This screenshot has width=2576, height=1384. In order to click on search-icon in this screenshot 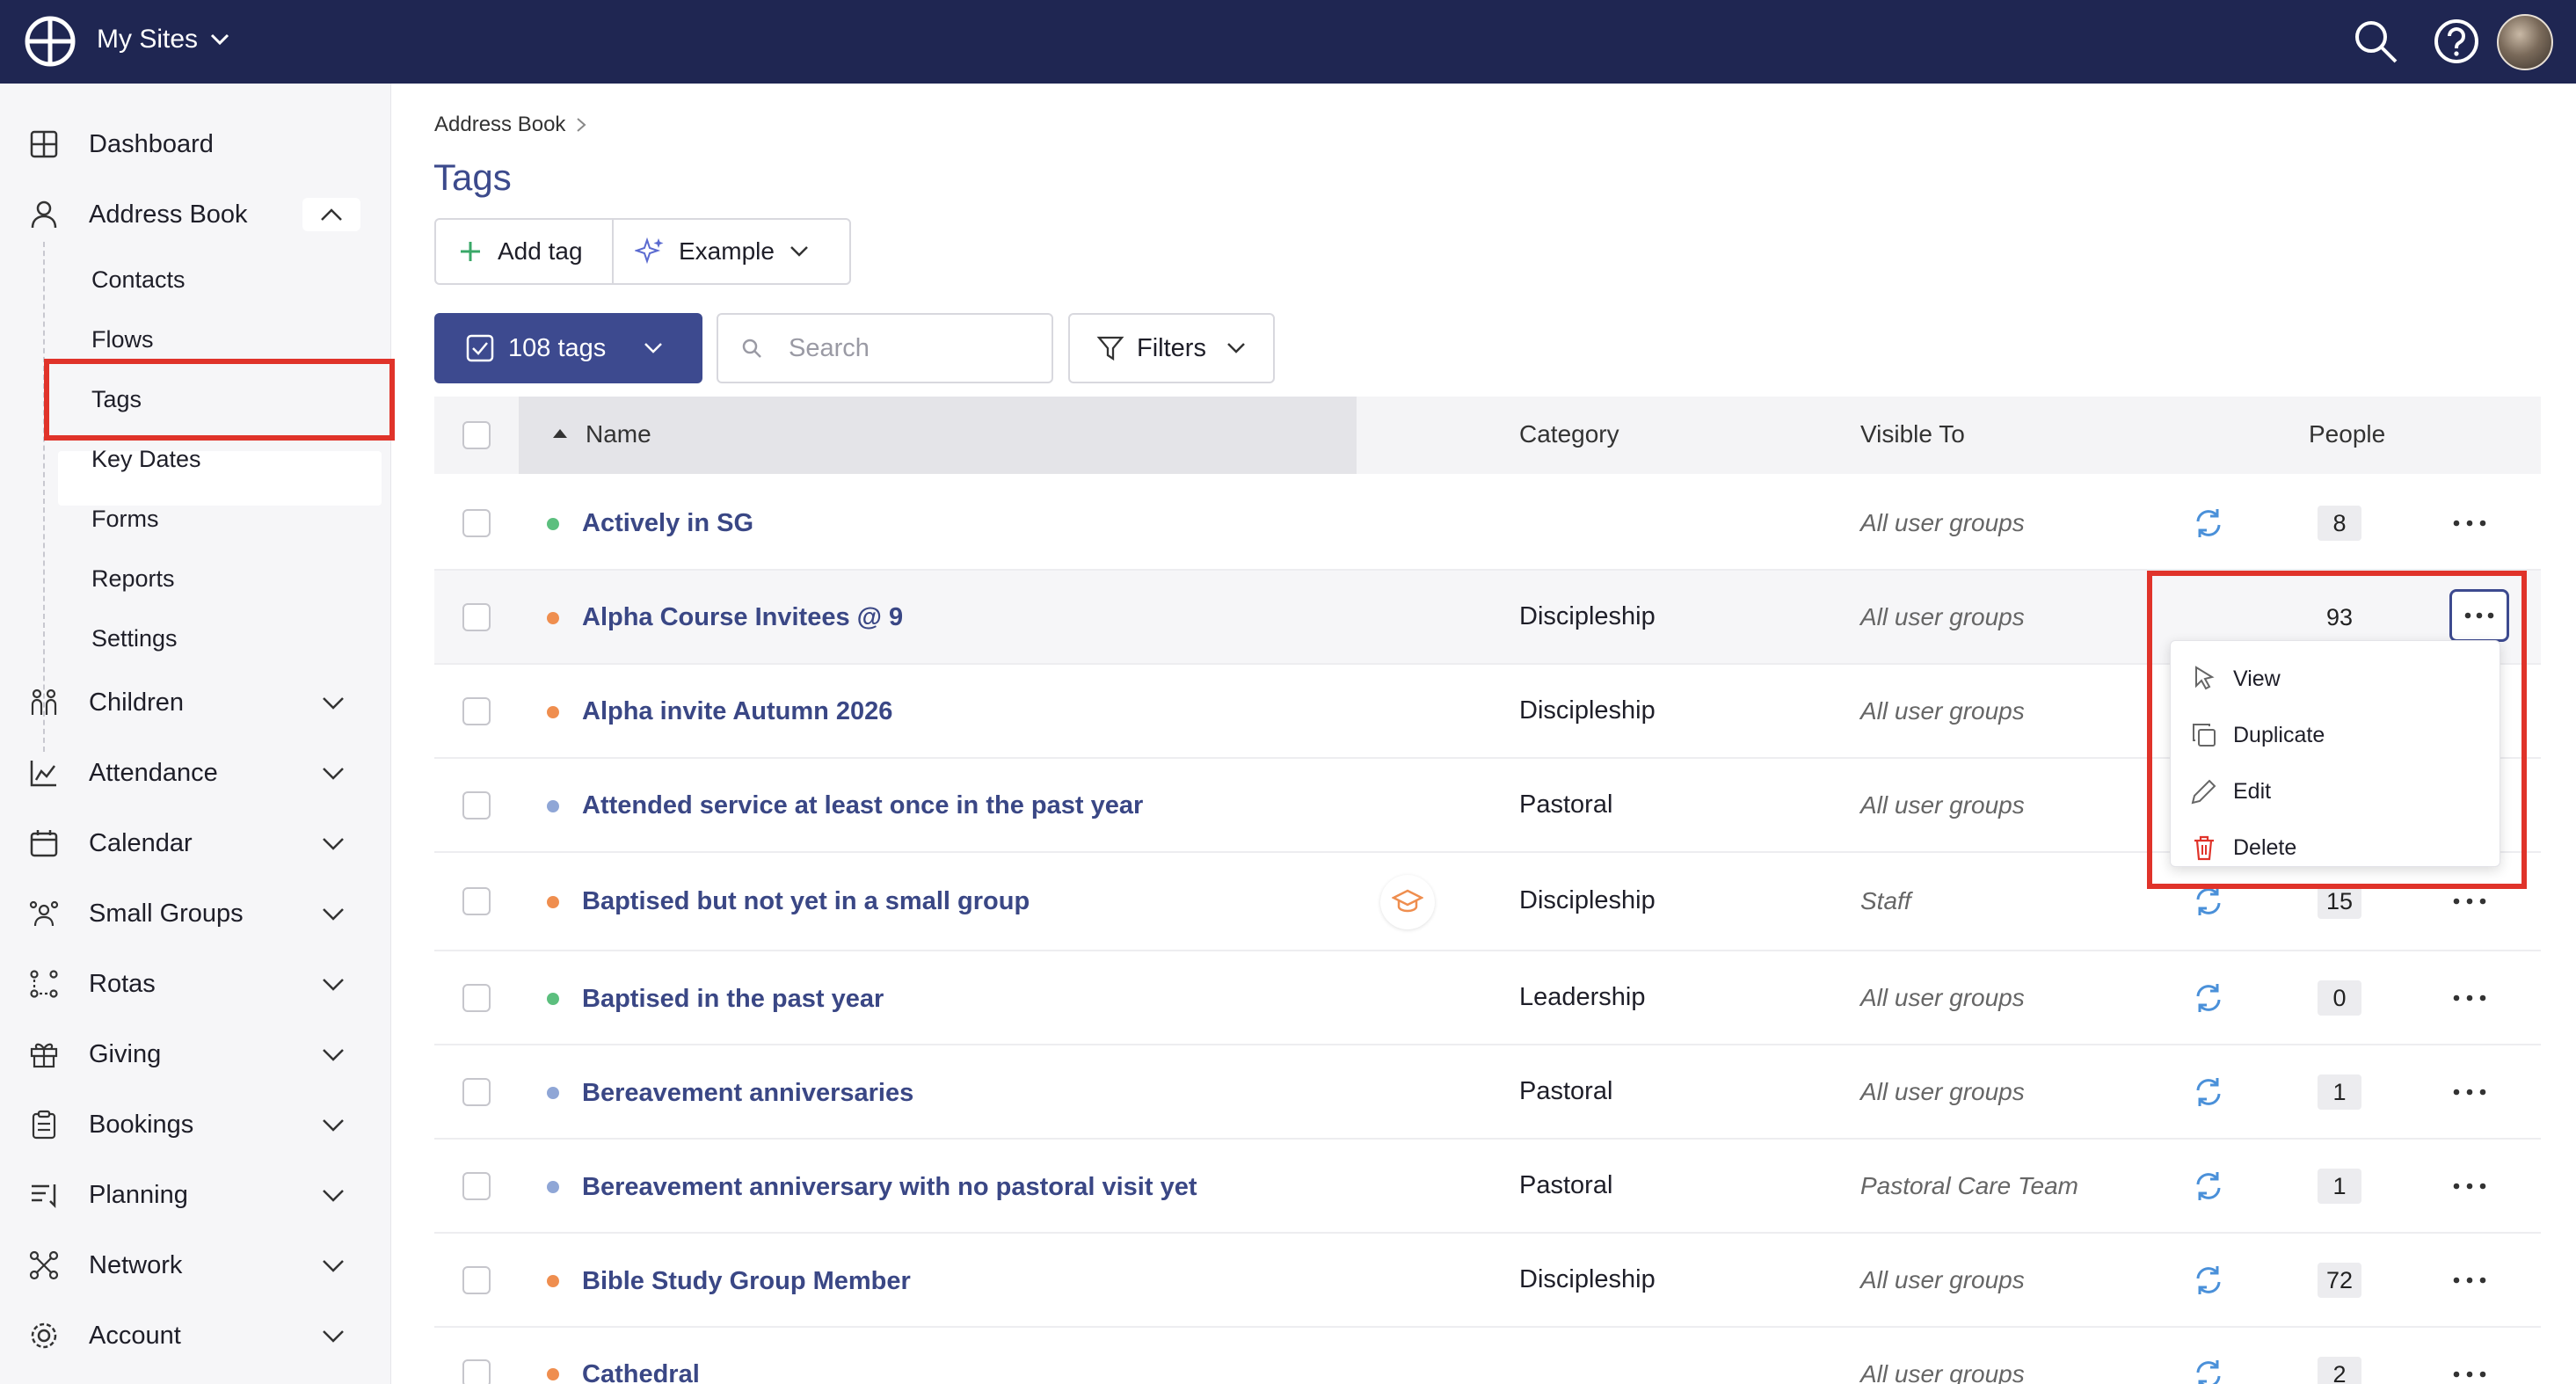, I will do `click(2375, 41)`.